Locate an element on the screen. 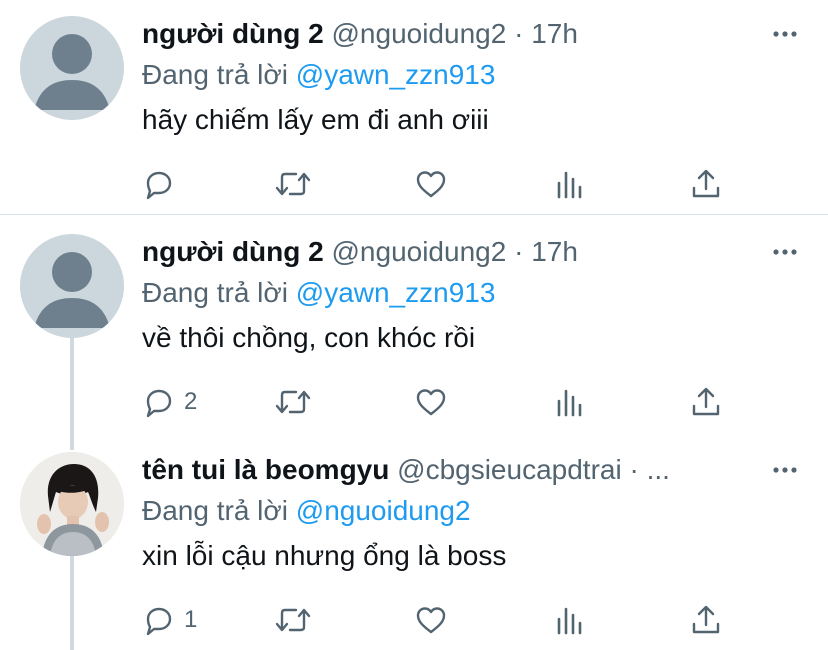  action-bar: 1 is located at coordinates (442, 620).